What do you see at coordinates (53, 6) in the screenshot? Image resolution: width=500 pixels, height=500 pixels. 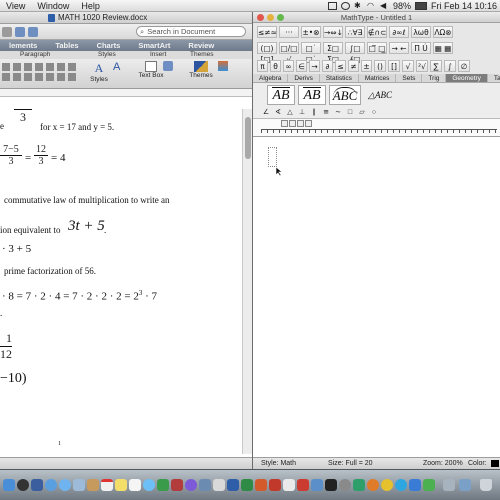 I see `menu-window: Window` at bounding box center [53, 6].